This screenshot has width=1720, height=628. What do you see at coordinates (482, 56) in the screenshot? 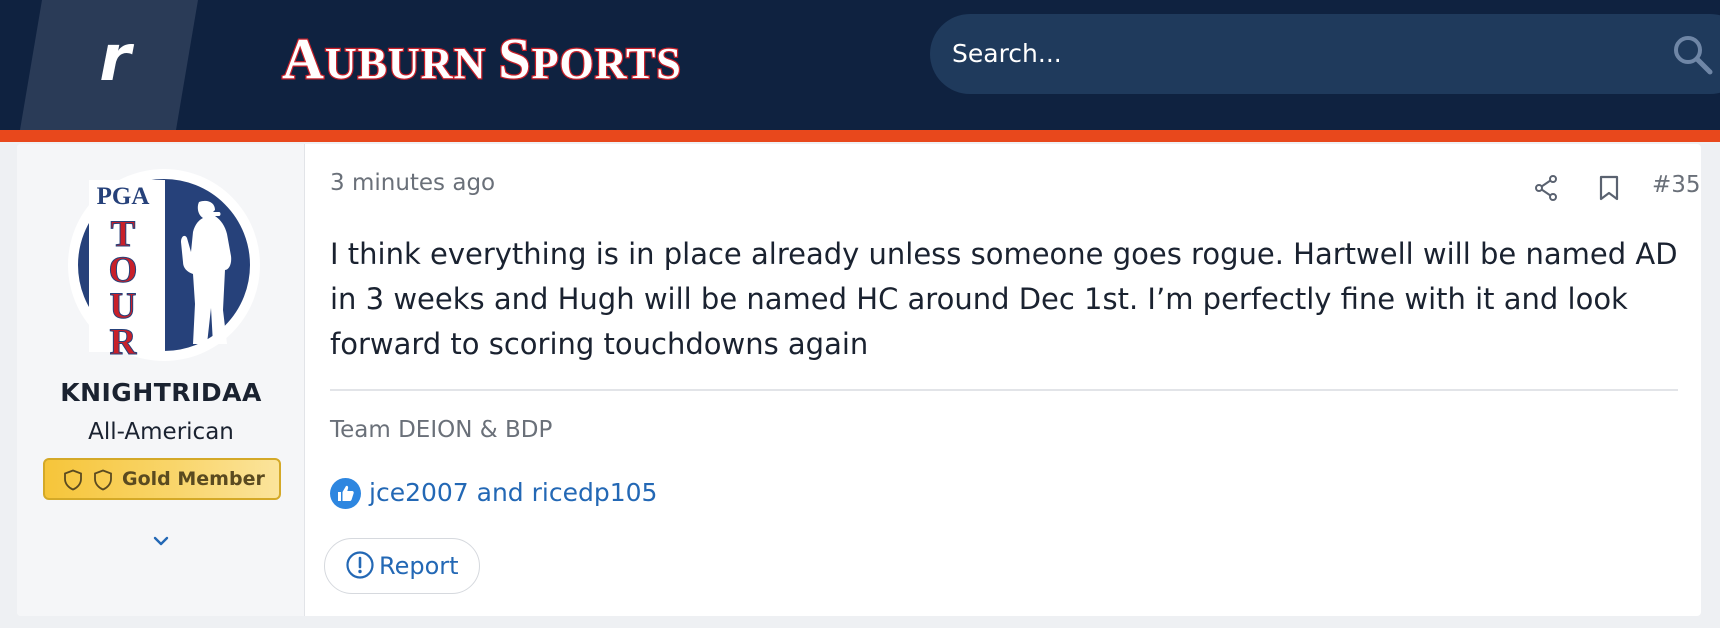
I see `svg-text: AUBURN SPORTS` at bounding box center [482, 56].